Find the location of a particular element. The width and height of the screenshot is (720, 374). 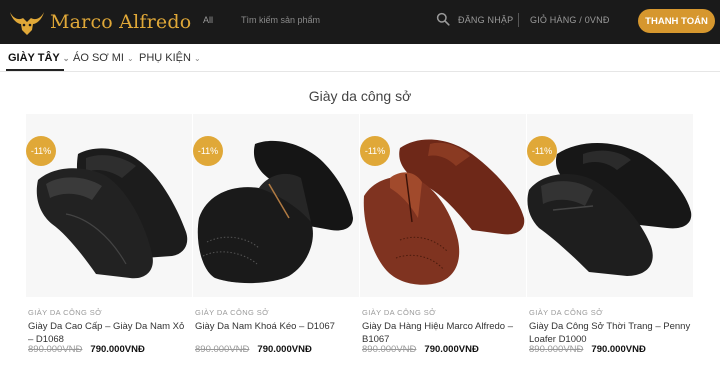

header-divider is located at coordinates (518, 20).